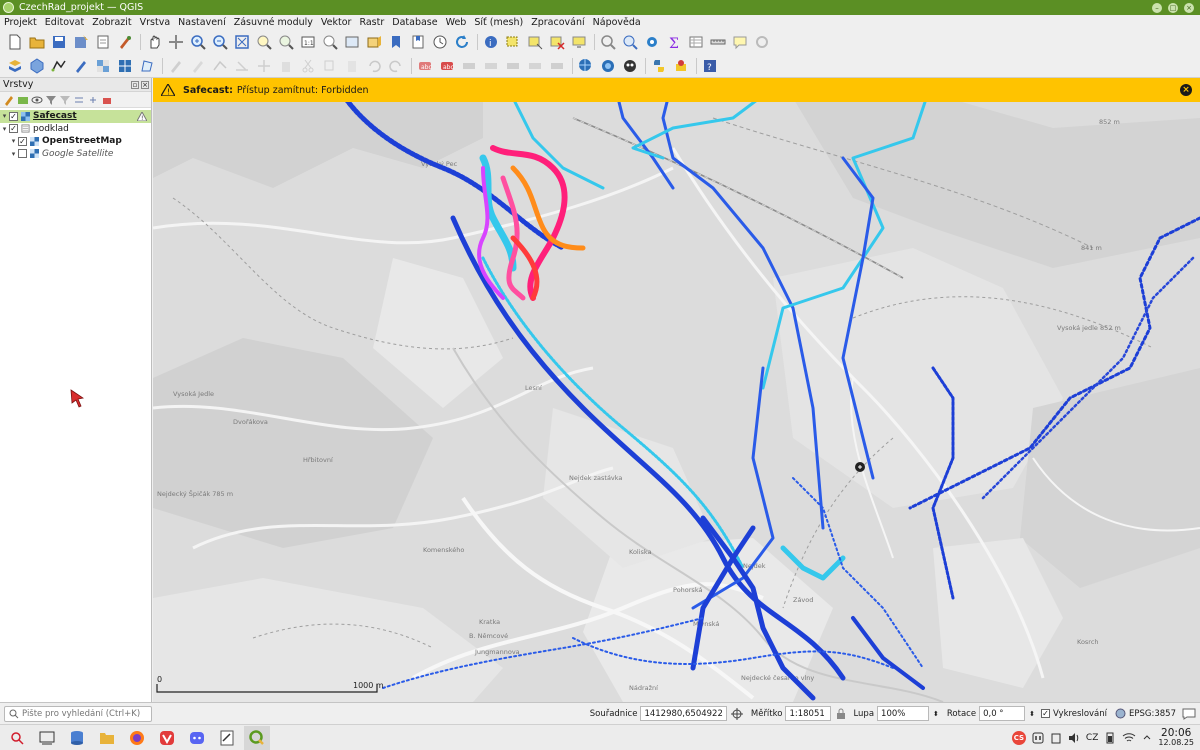 Image resolution: width=1200 pixels, height=750 pixels. I want to click on menu-zpracovani: Zpracování, so click(557, 22).